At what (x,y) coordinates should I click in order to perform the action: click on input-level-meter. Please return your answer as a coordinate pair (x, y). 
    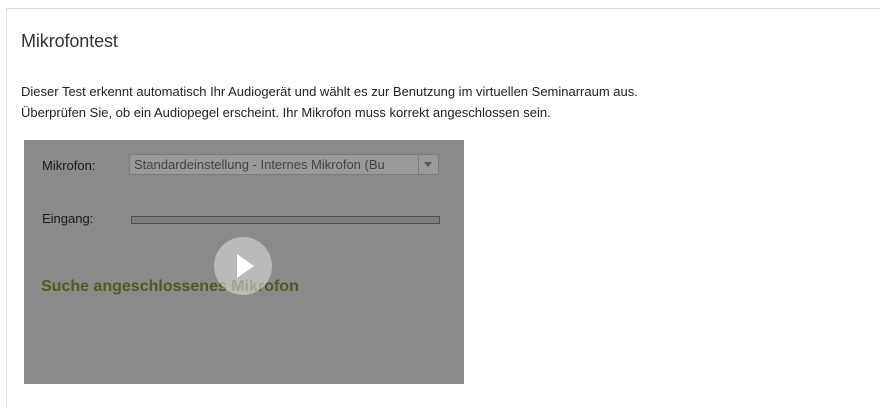
    Looking at the image, I should click on (285, 220).